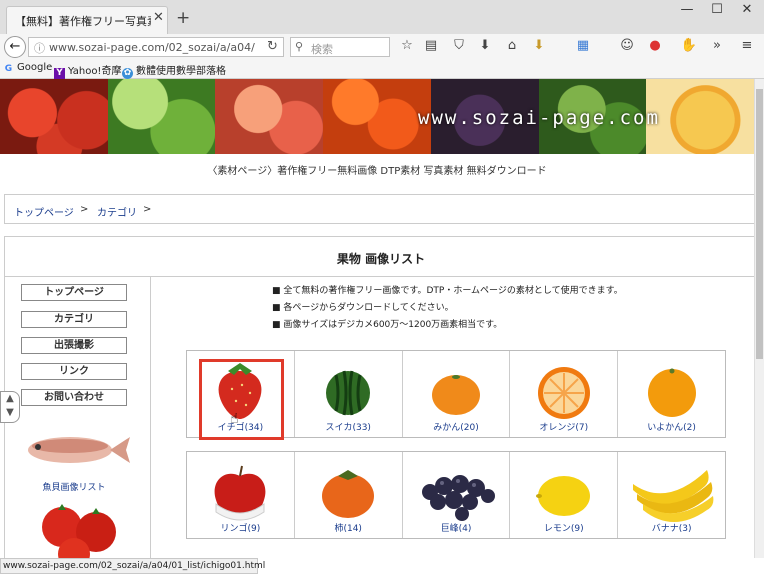 The image size is (764, 574). I want to click on scroll-widget: ▲ ▼, so click(10, 407).